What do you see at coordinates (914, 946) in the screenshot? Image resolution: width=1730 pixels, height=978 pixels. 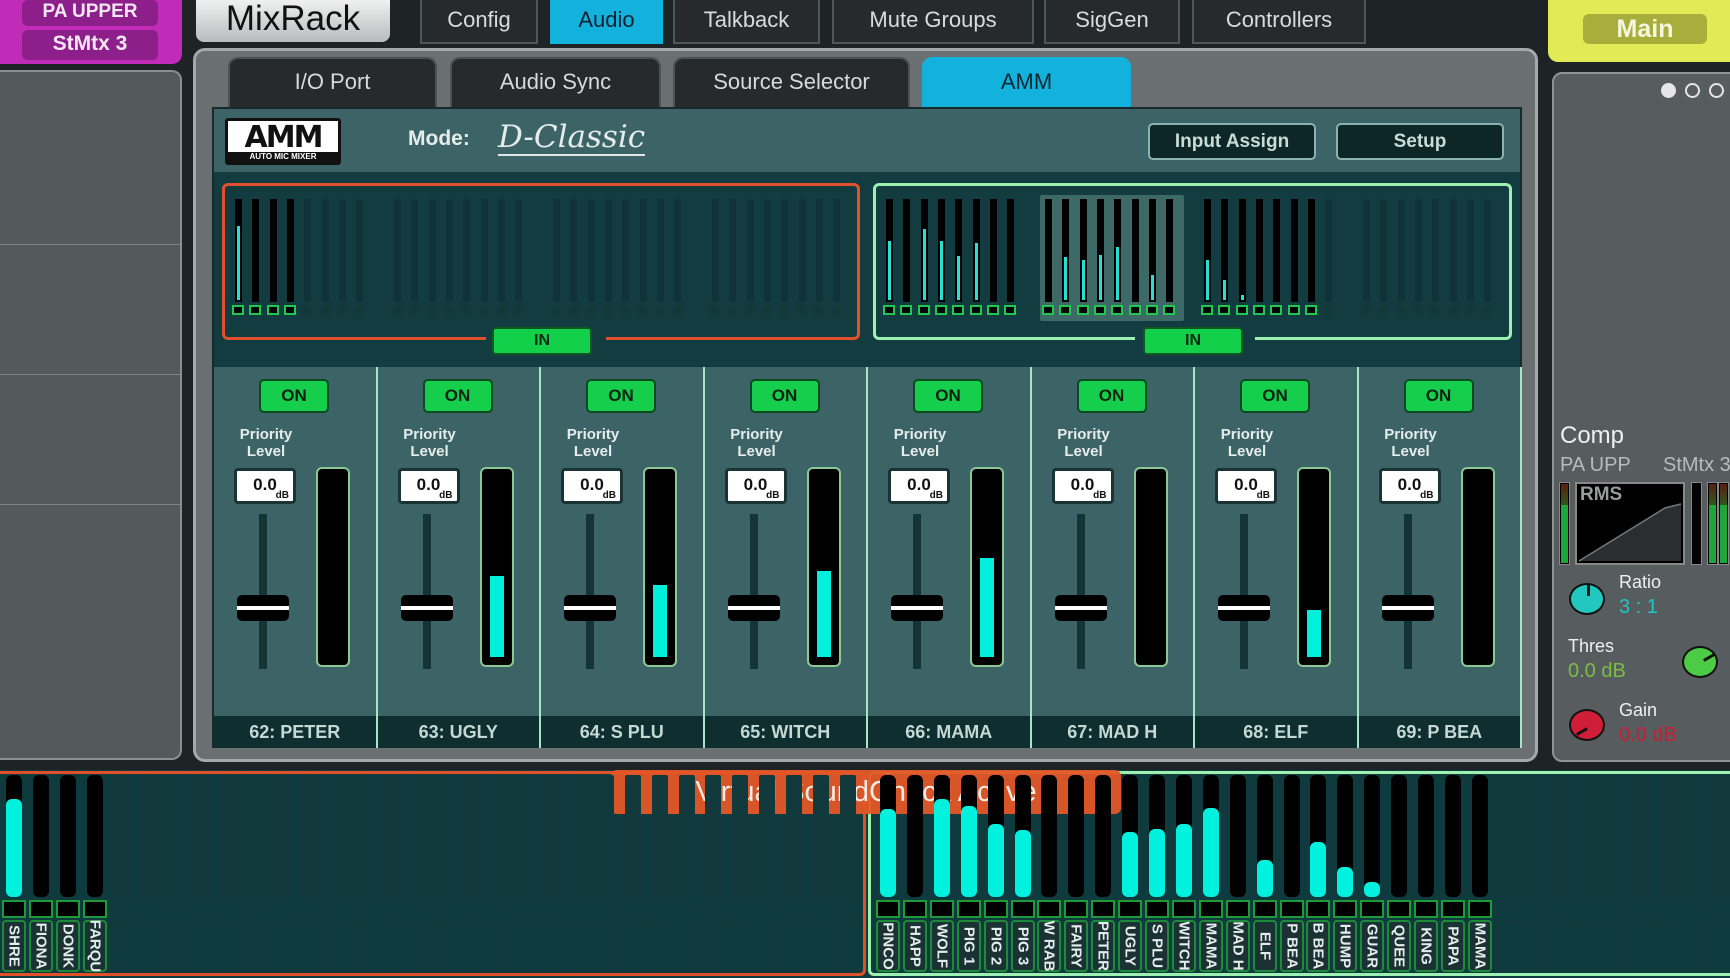 I see `bottom-channel-label: HAPP` at bounding box center [914, 946].